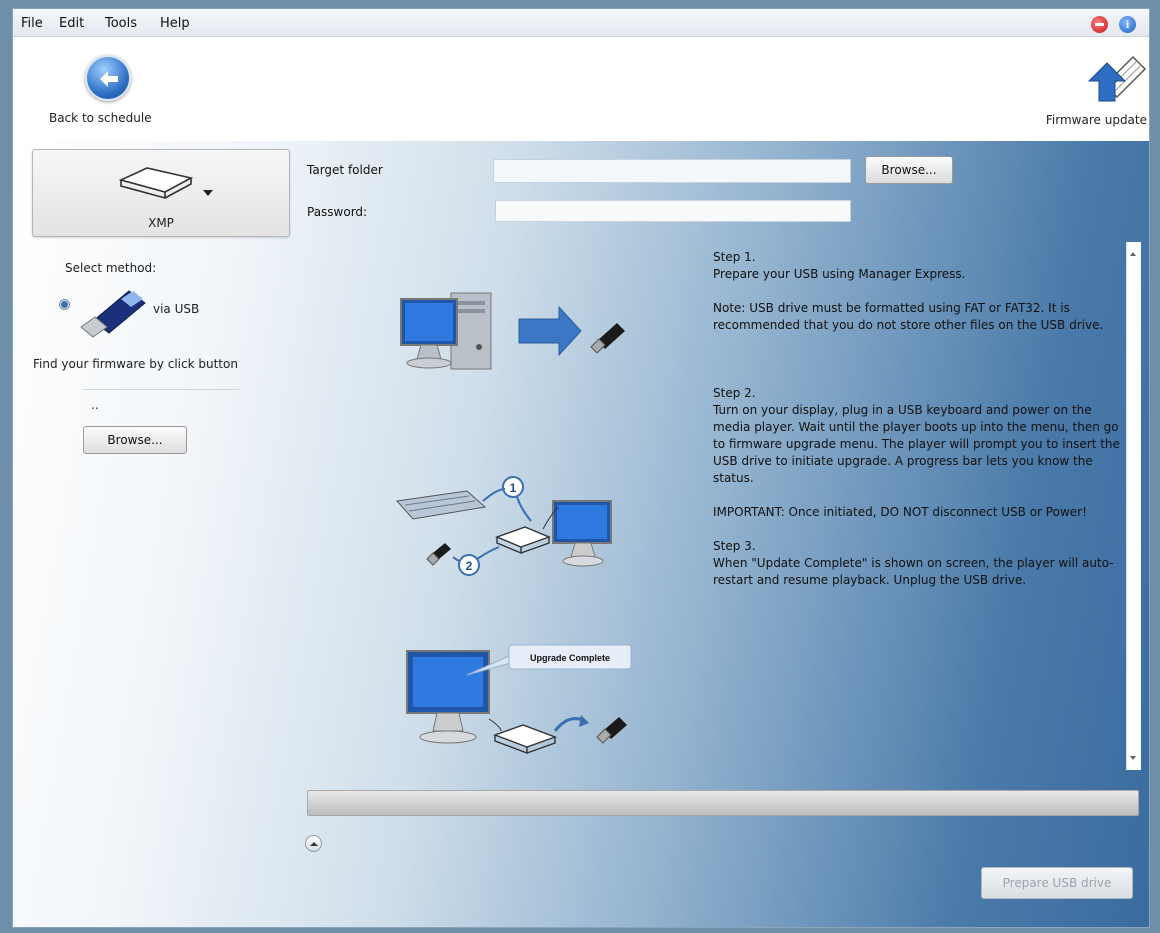 Image resolution: width=1160 pixels, height=933 pixels. I want to click on menu-edit: Edit, so click(71, 23).